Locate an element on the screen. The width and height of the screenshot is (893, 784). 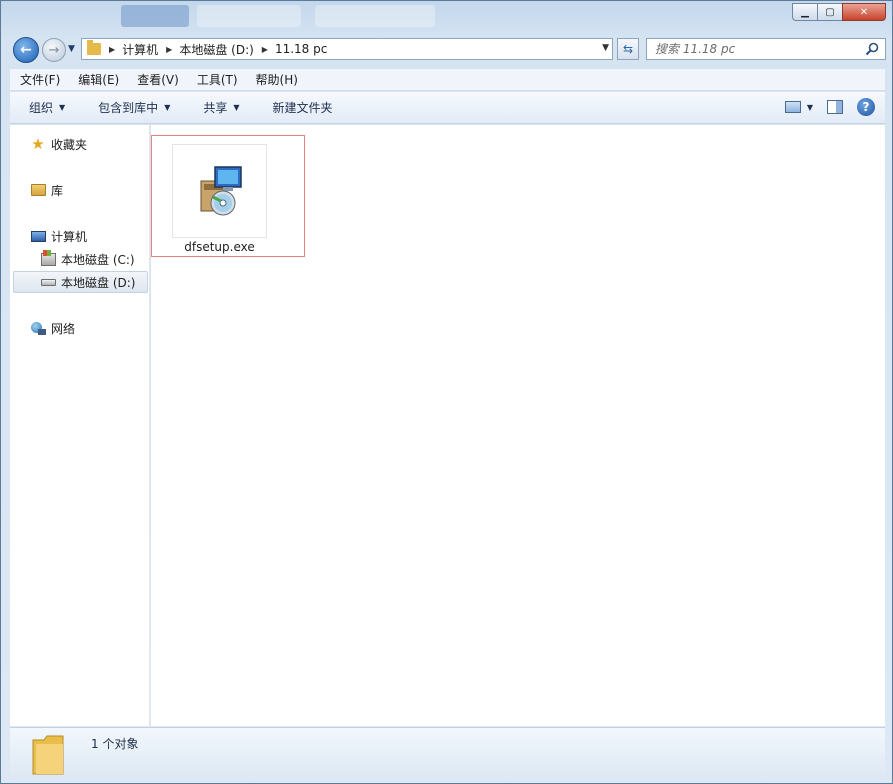
search-box is located at coordinates (766, 49).